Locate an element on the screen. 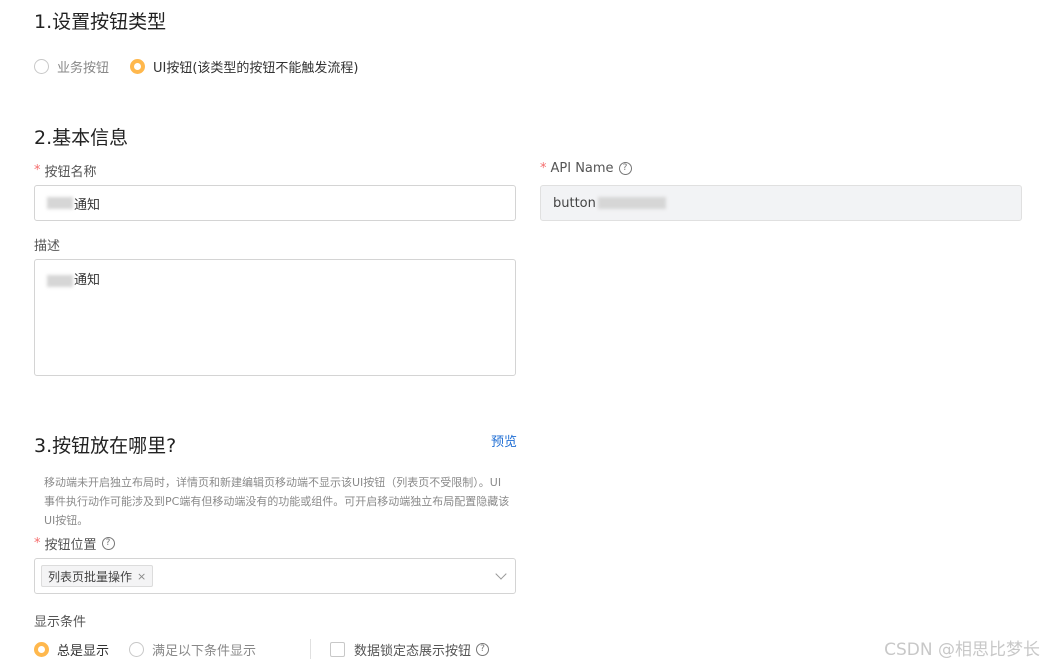 This screenshot has height=665, width=1048. radio-label: UI按钮(该类型的按钮不能触发流程) is located at coordinates (256, 68).